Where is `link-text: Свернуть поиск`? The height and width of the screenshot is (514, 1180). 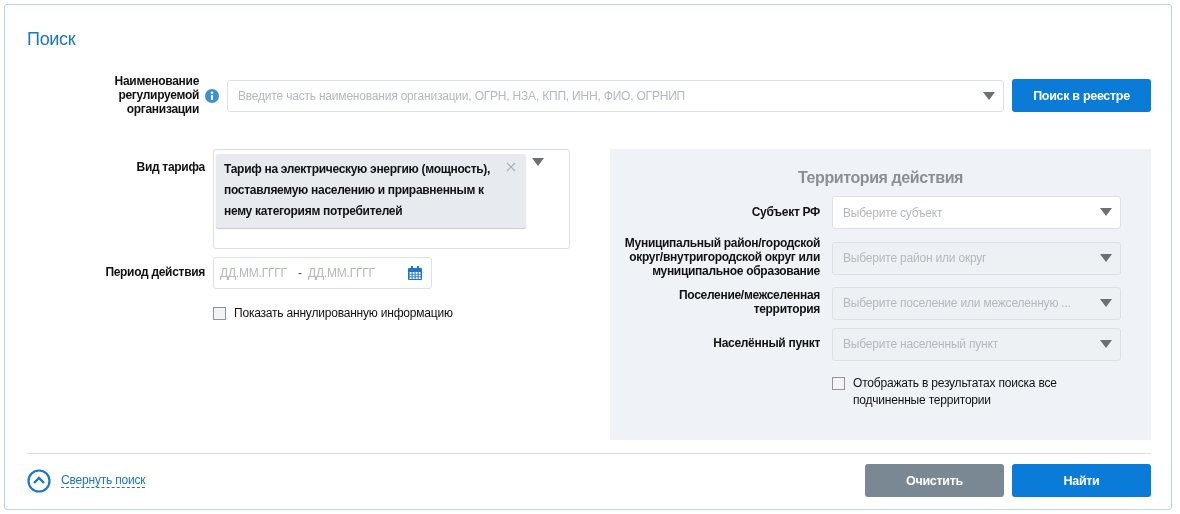
link-text: Свернуть поиск is located at coordinates (103, 480).